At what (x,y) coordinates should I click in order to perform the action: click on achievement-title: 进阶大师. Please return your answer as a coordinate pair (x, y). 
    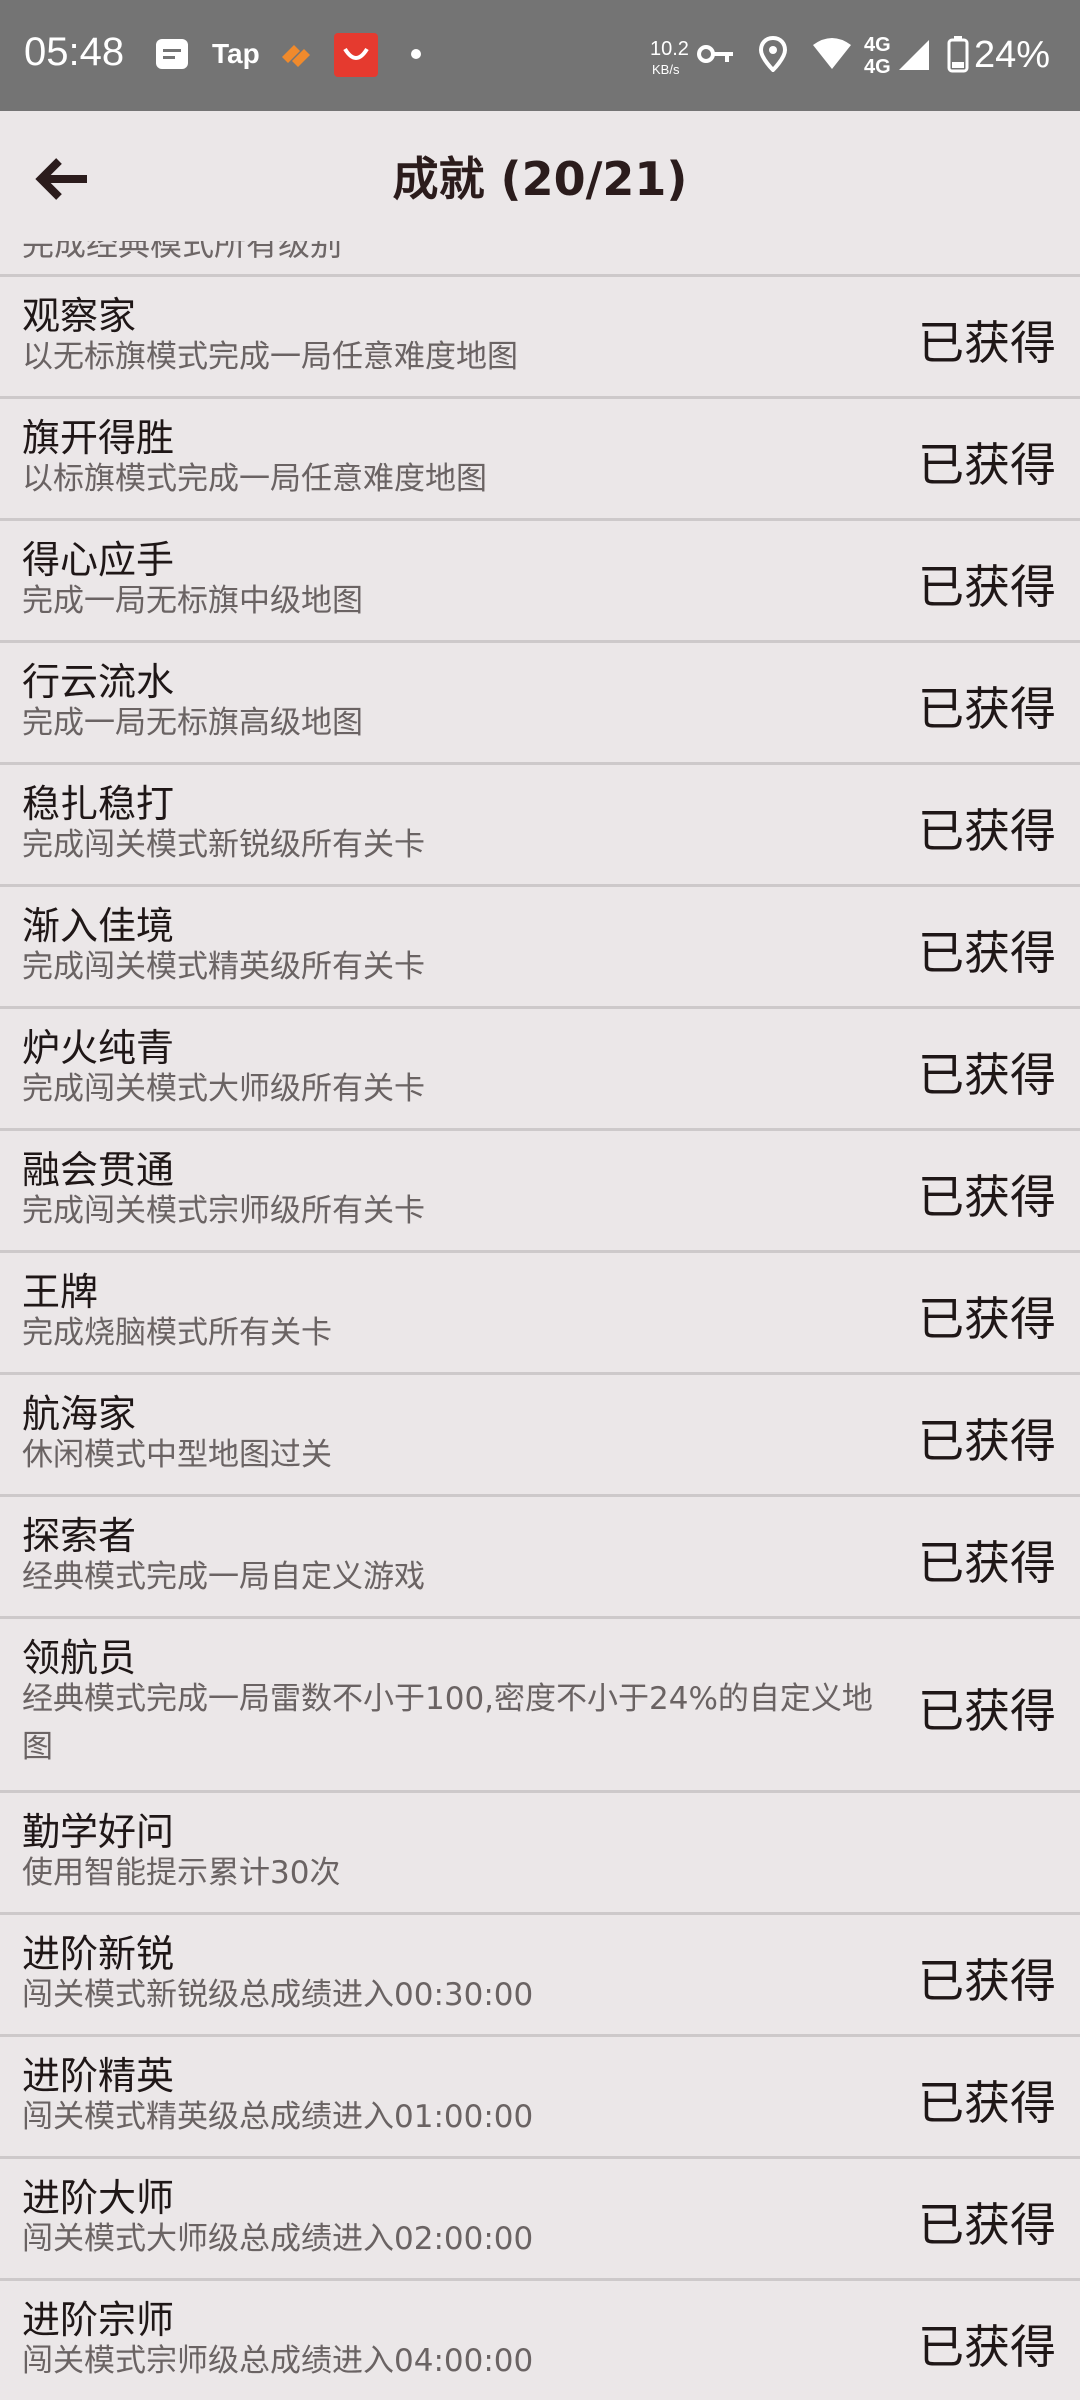
    Looking at the image, I should click on (98, 2198).